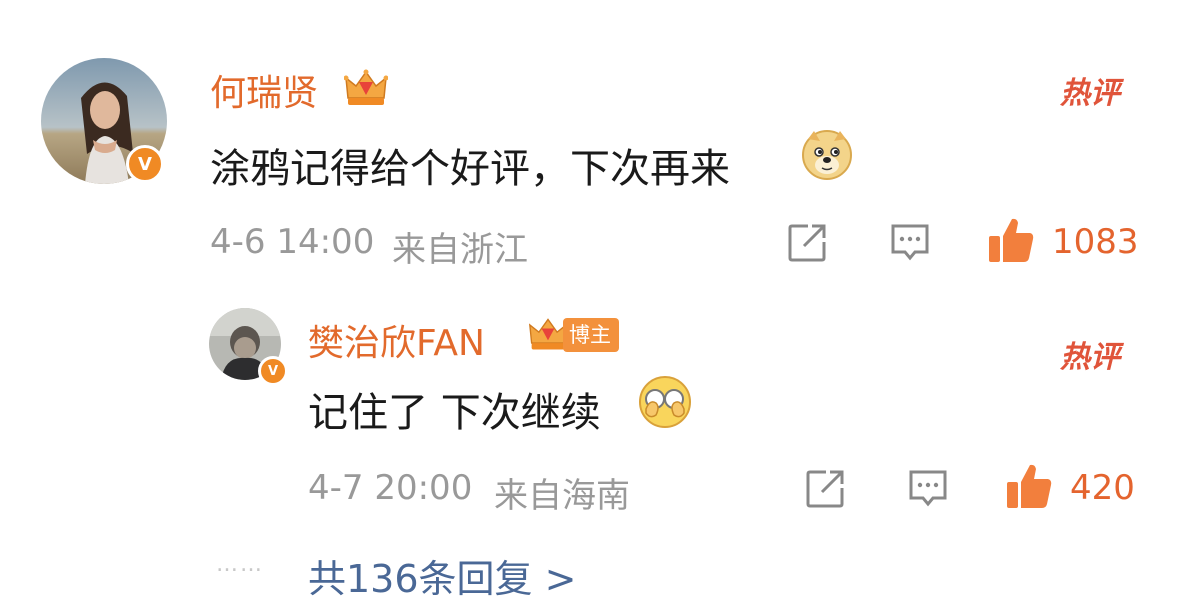  Describe the element at coordinates (264, 90) in the screenshot. I see `comment-author-name: 何瑞贤` at that location.